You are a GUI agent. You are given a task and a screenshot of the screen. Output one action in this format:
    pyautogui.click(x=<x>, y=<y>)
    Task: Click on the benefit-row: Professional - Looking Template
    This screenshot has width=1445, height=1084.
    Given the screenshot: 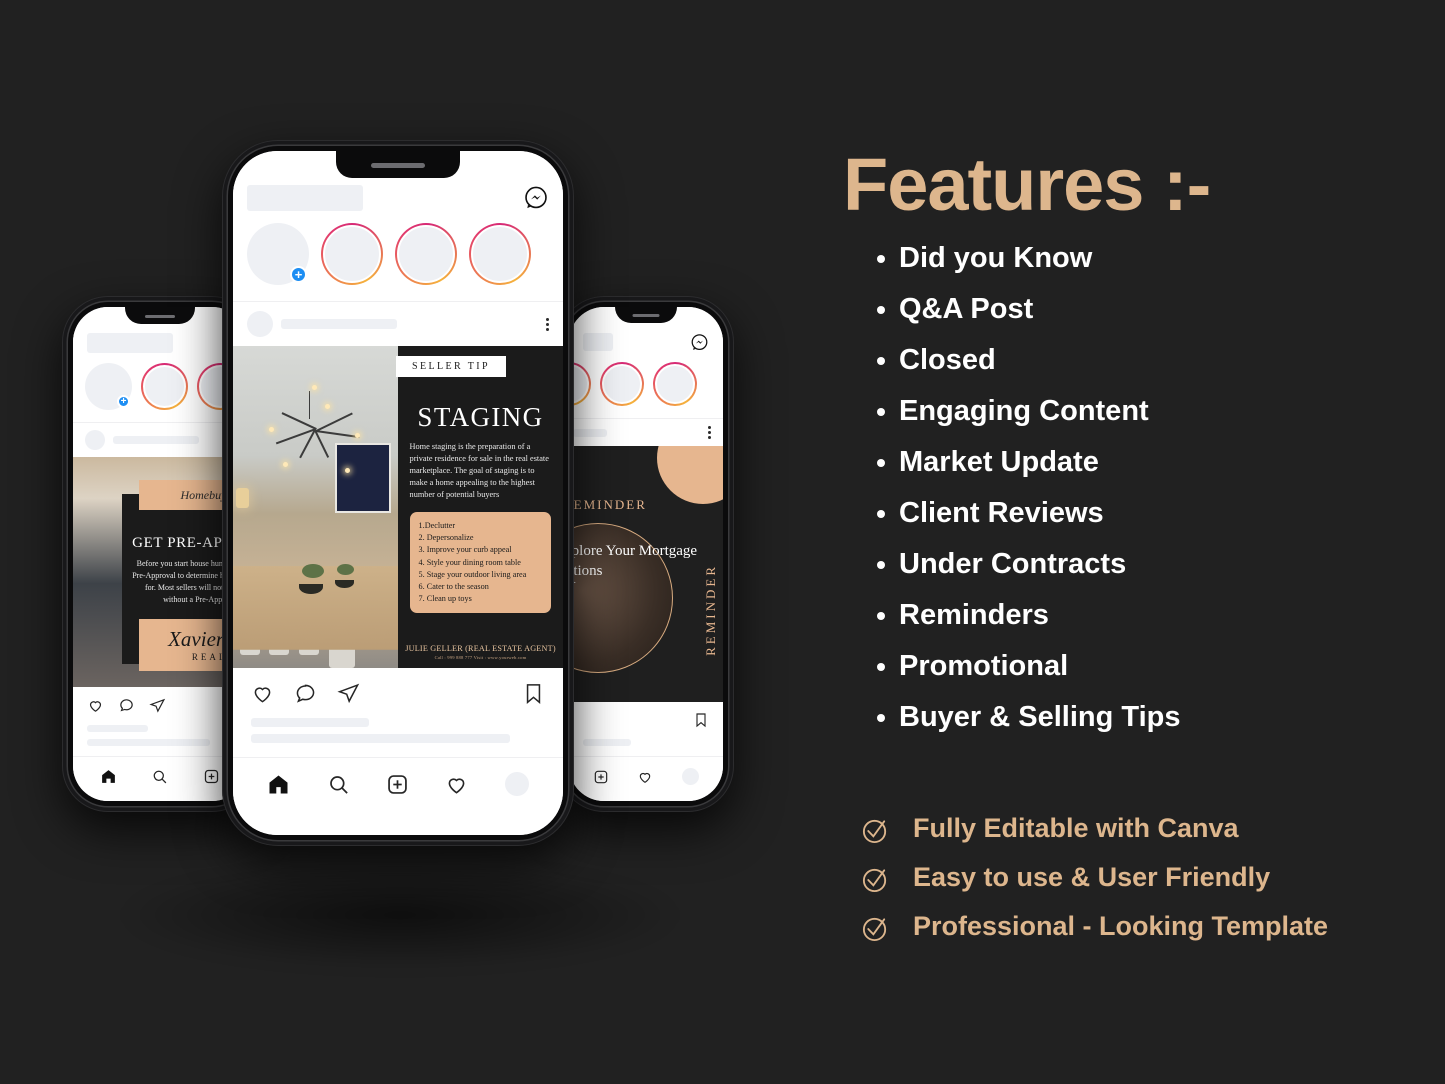 What is the action you would take?
    pyautogui.click(x=1140, y=927)
    